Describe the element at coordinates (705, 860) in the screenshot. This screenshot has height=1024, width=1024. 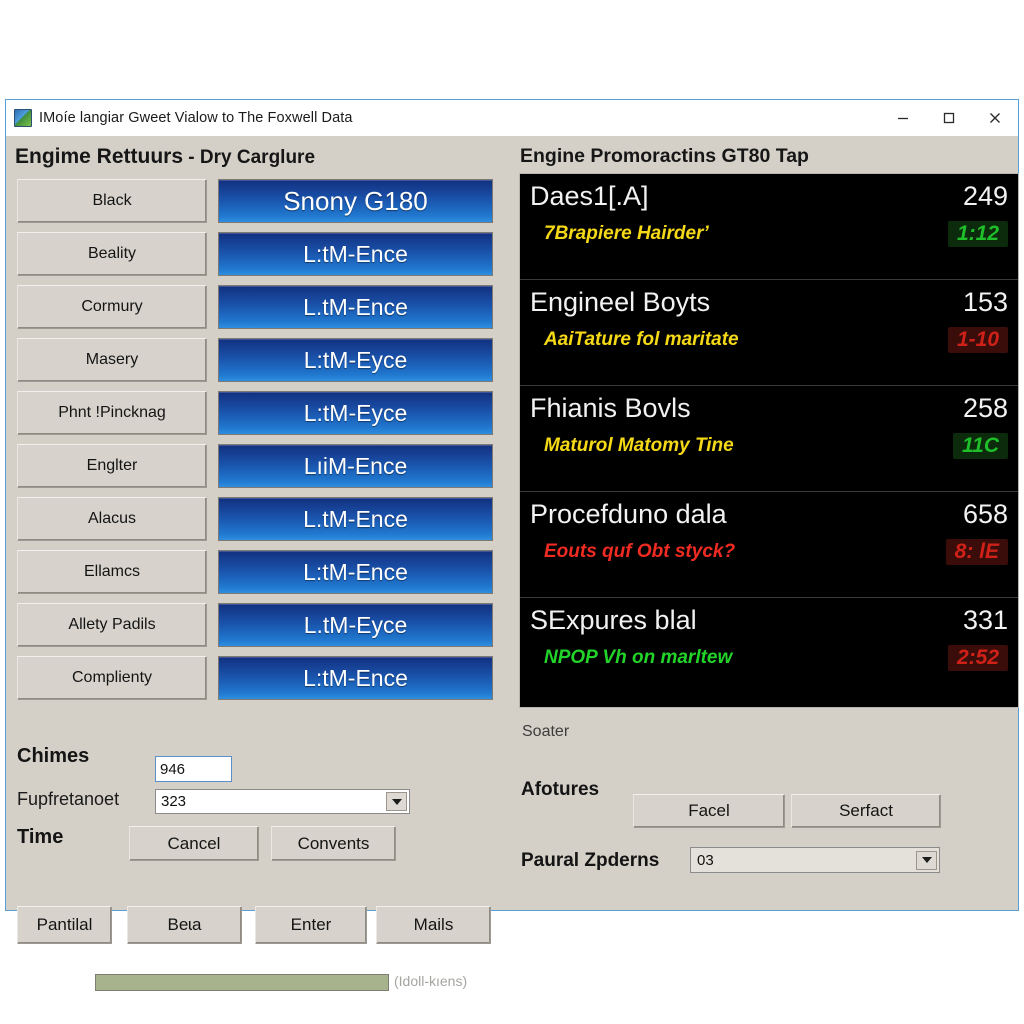
I see `paural-combo-value: 03` at that location.